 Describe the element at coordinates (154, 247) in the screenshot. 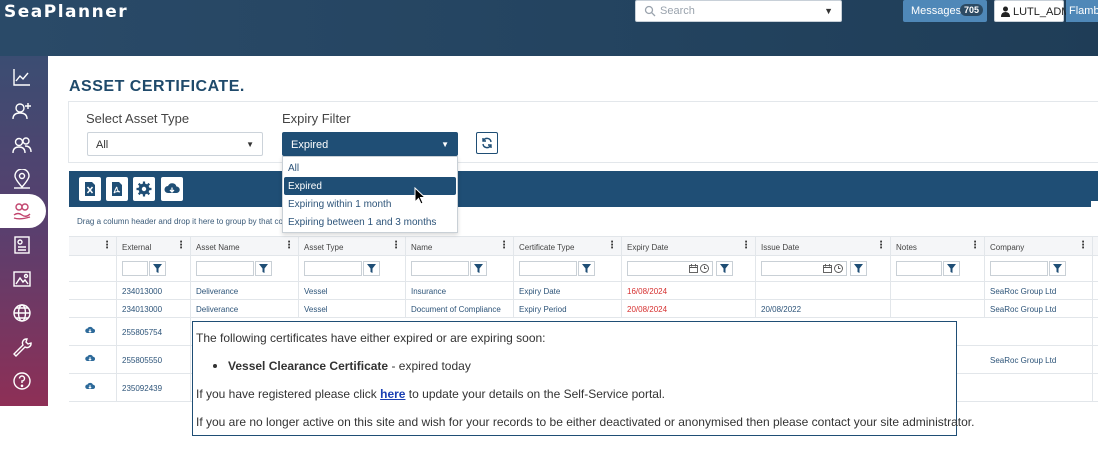

I see `column-header-external: External ⋮` at that location.